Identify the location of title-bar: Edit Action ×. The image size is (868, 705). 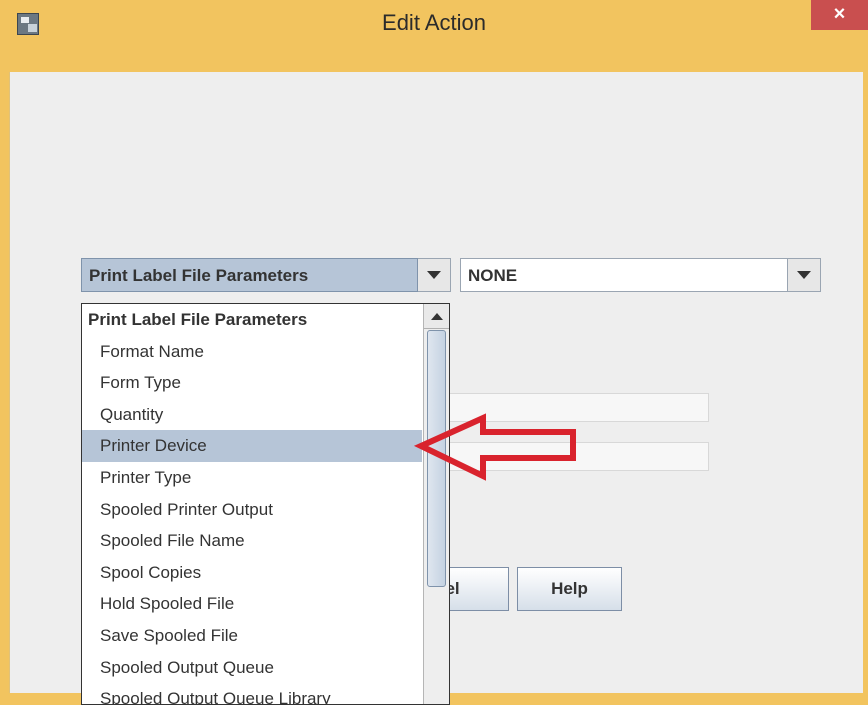
(434, 36).